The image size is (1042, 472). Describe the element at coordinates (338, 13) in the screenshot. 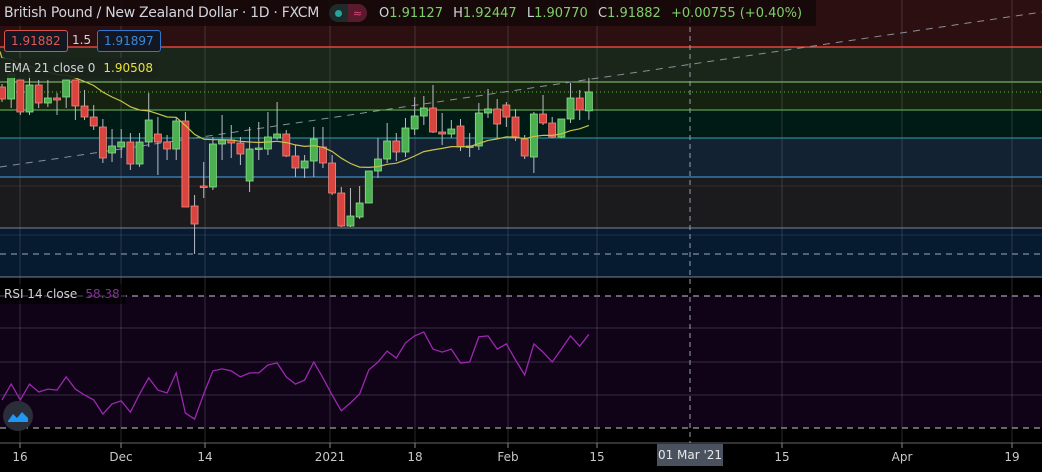

I see `market-open-dot-icon` at that location.